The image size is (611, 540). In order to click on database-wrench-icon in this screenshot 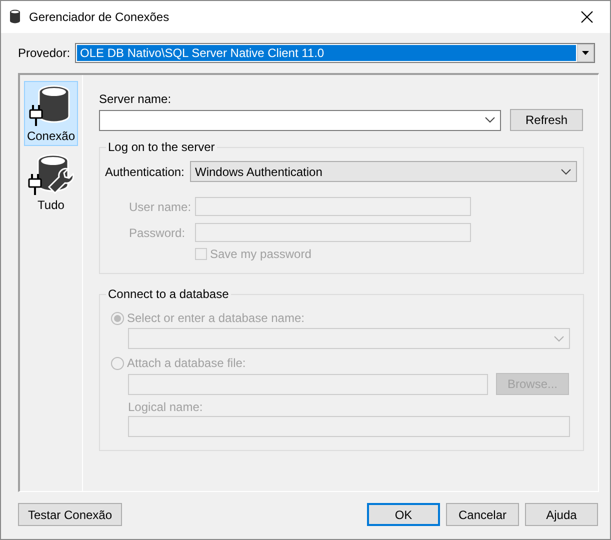, I will do `click(51, 175)`.